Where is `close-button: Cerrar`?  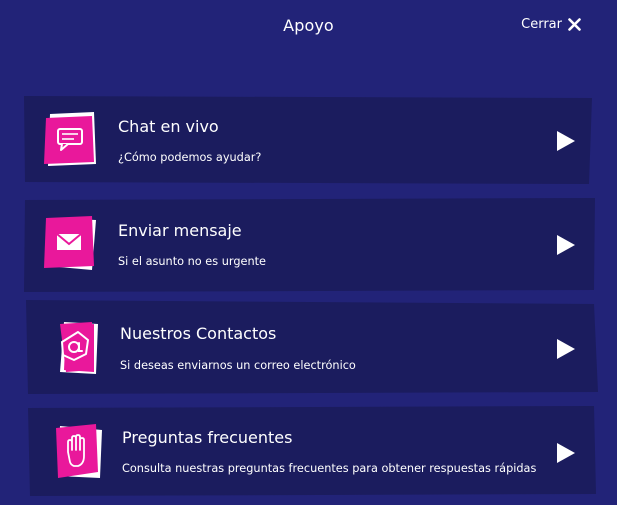
close-button: Cerrar is located at coordinates (551, 24).